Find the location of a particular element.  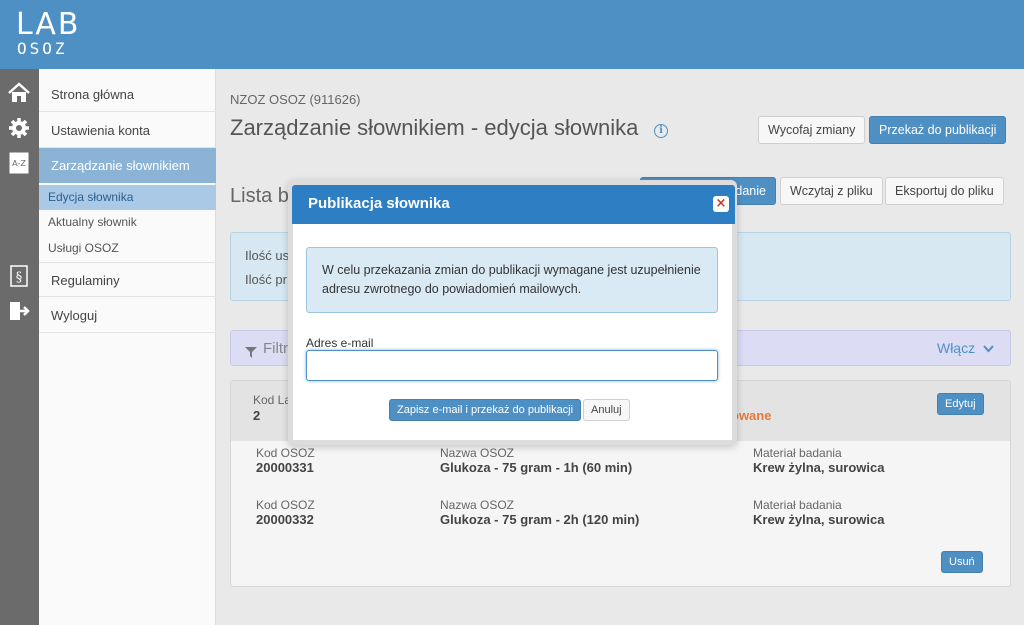

row2-code: 20000332 is located at coordinates (285, 519).